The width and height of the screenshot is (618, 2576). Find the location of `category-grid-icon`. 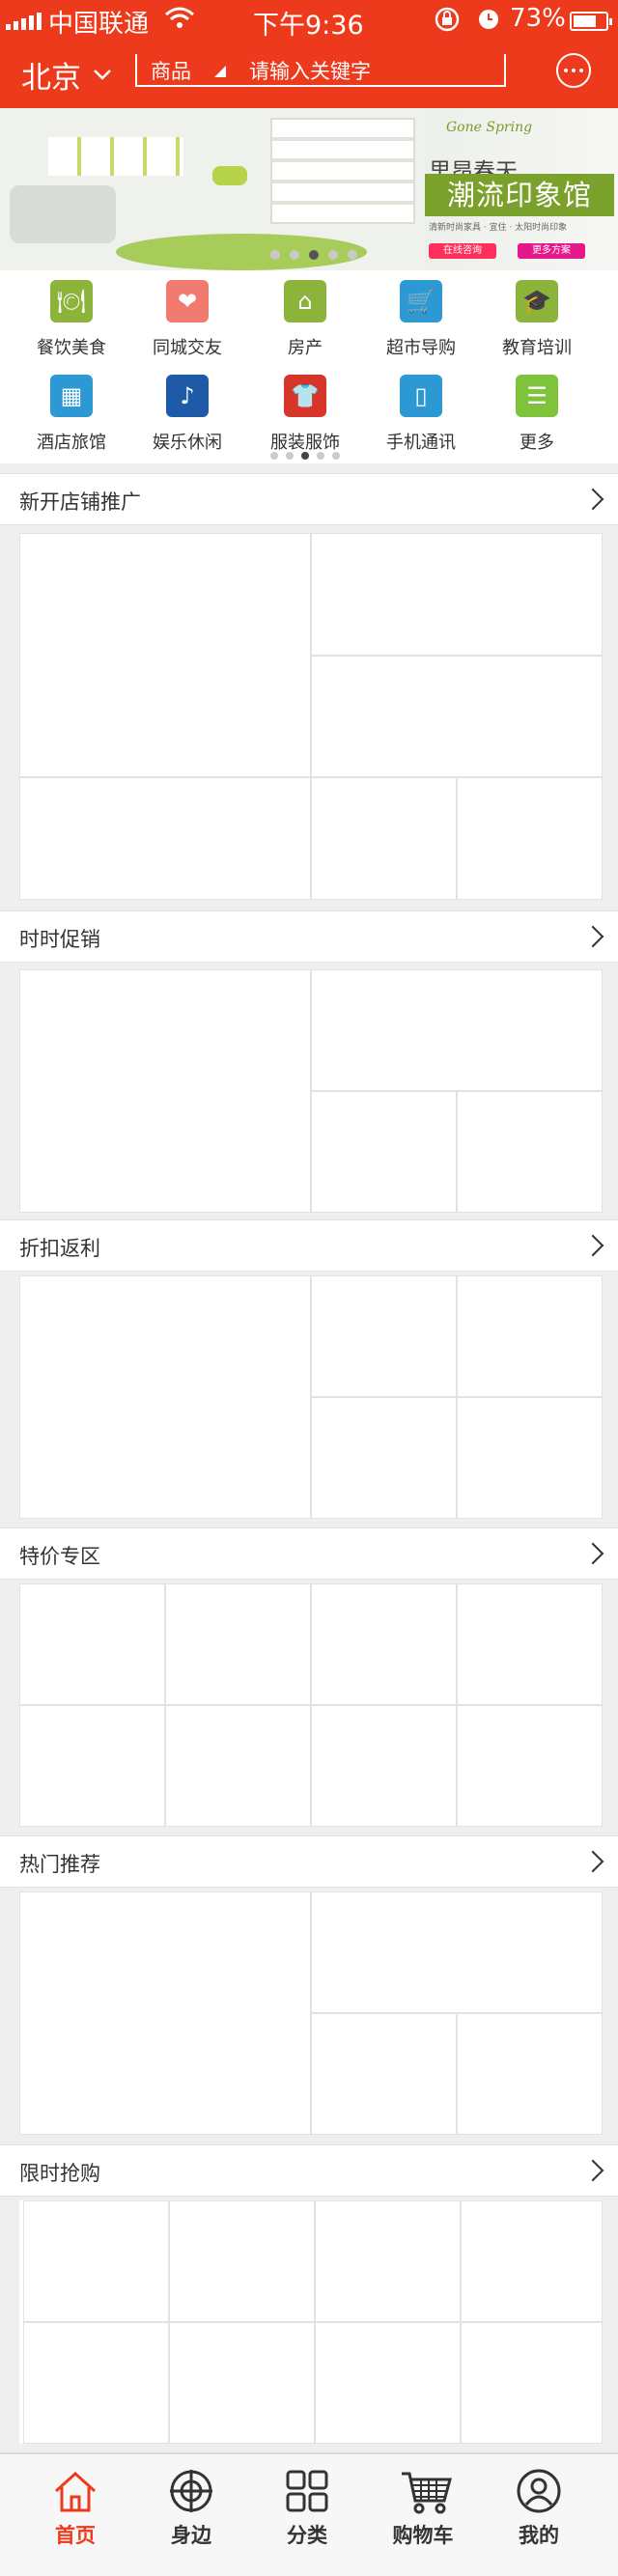

category-grid-icon is located at coordinates (307, 2491).